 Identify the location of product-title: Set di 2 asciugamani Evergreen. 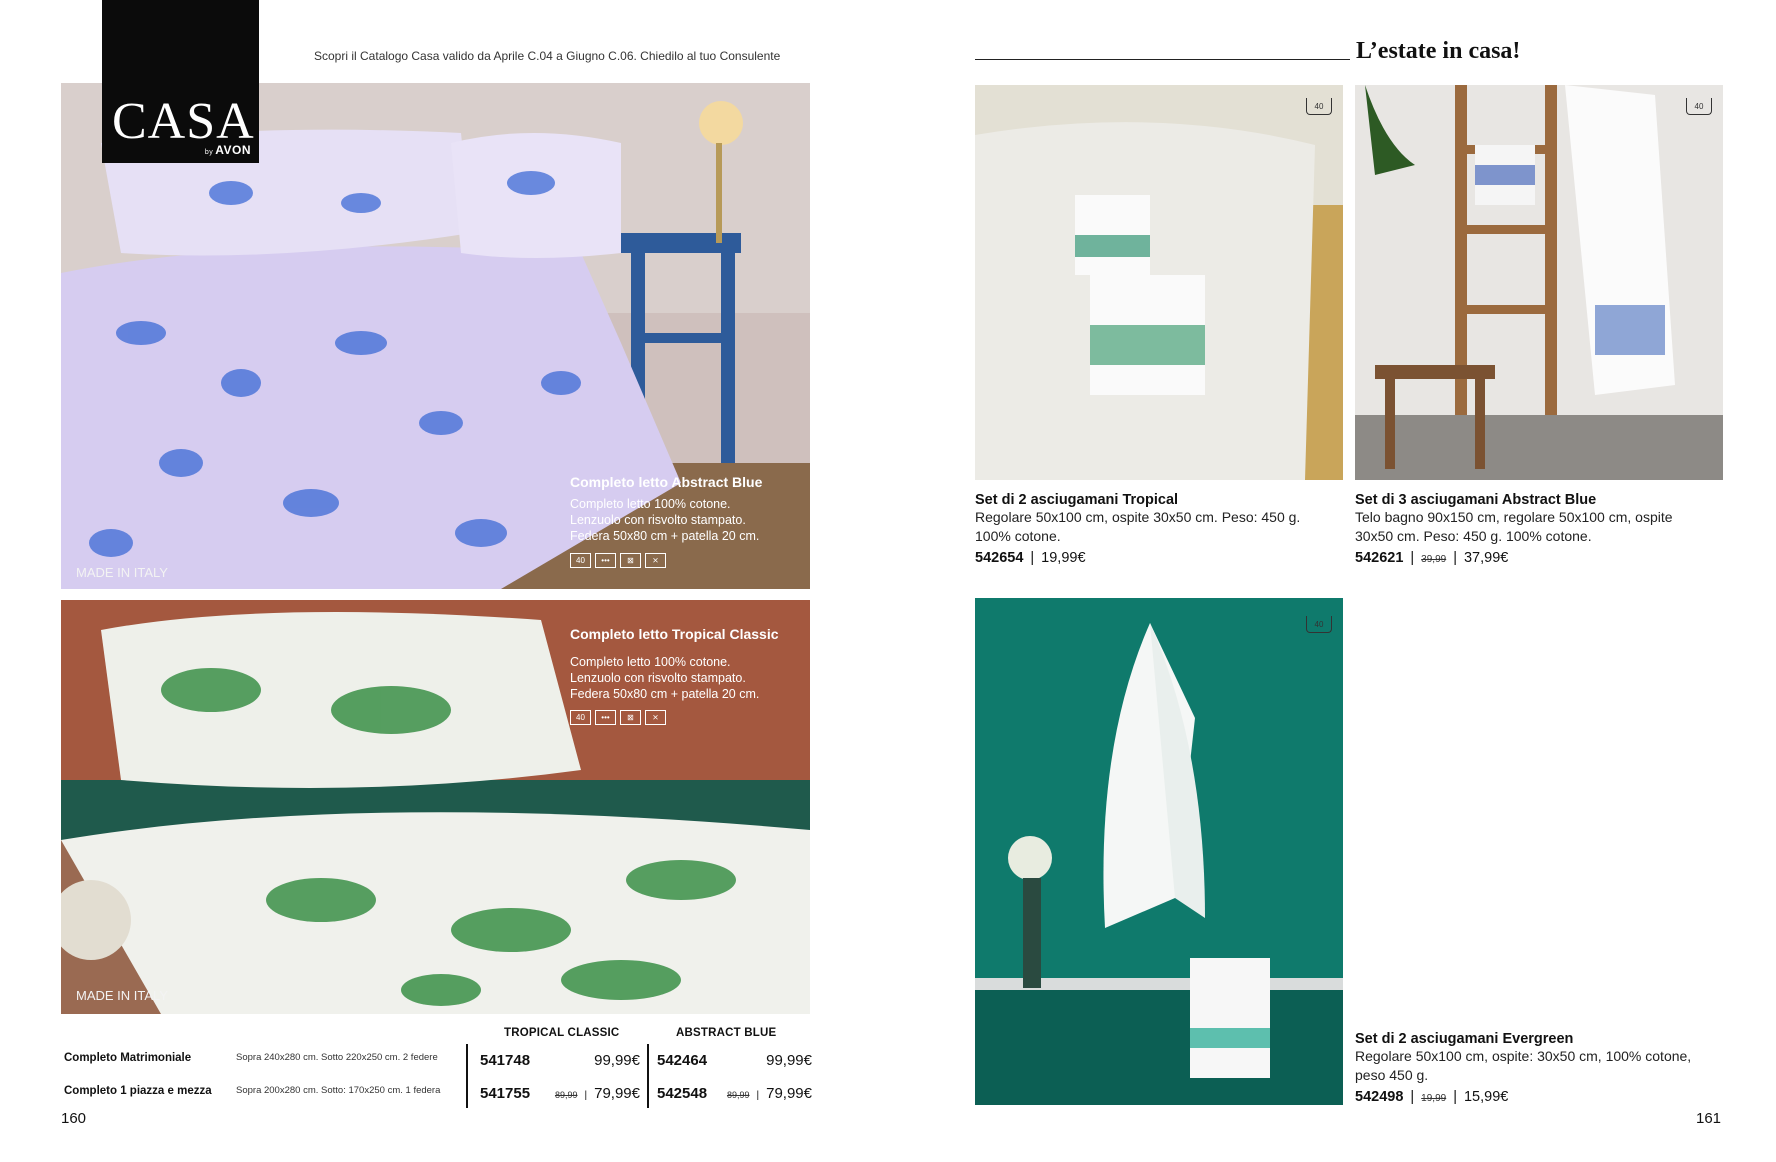
(1464, 1039).